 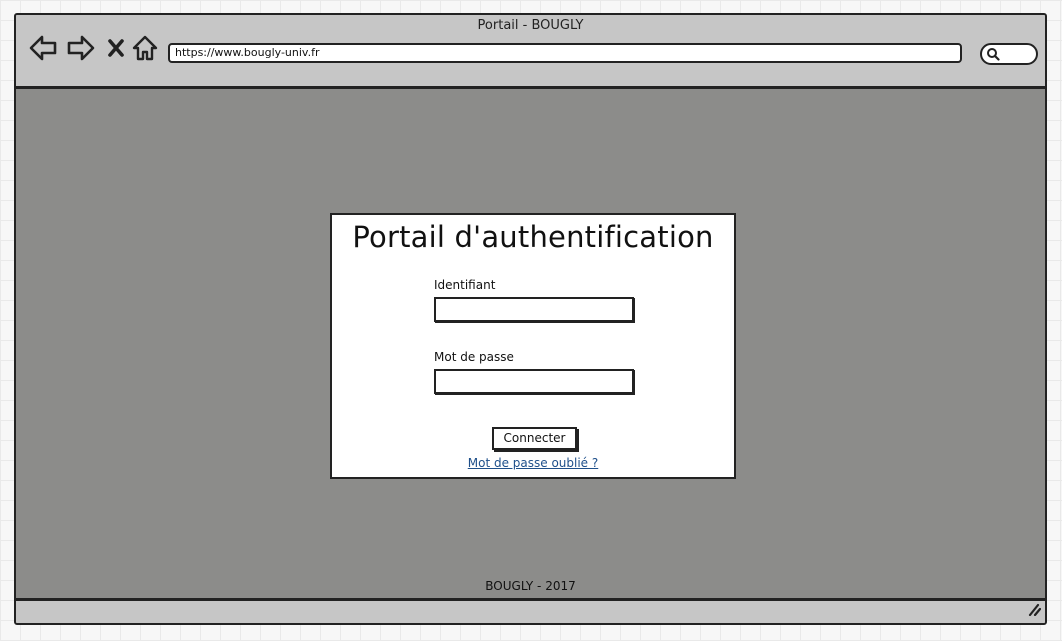 What do you see at coordinates (43, 48) in the screenshot?
I see `back-arrow-icon` at bounding box center [43, 48].